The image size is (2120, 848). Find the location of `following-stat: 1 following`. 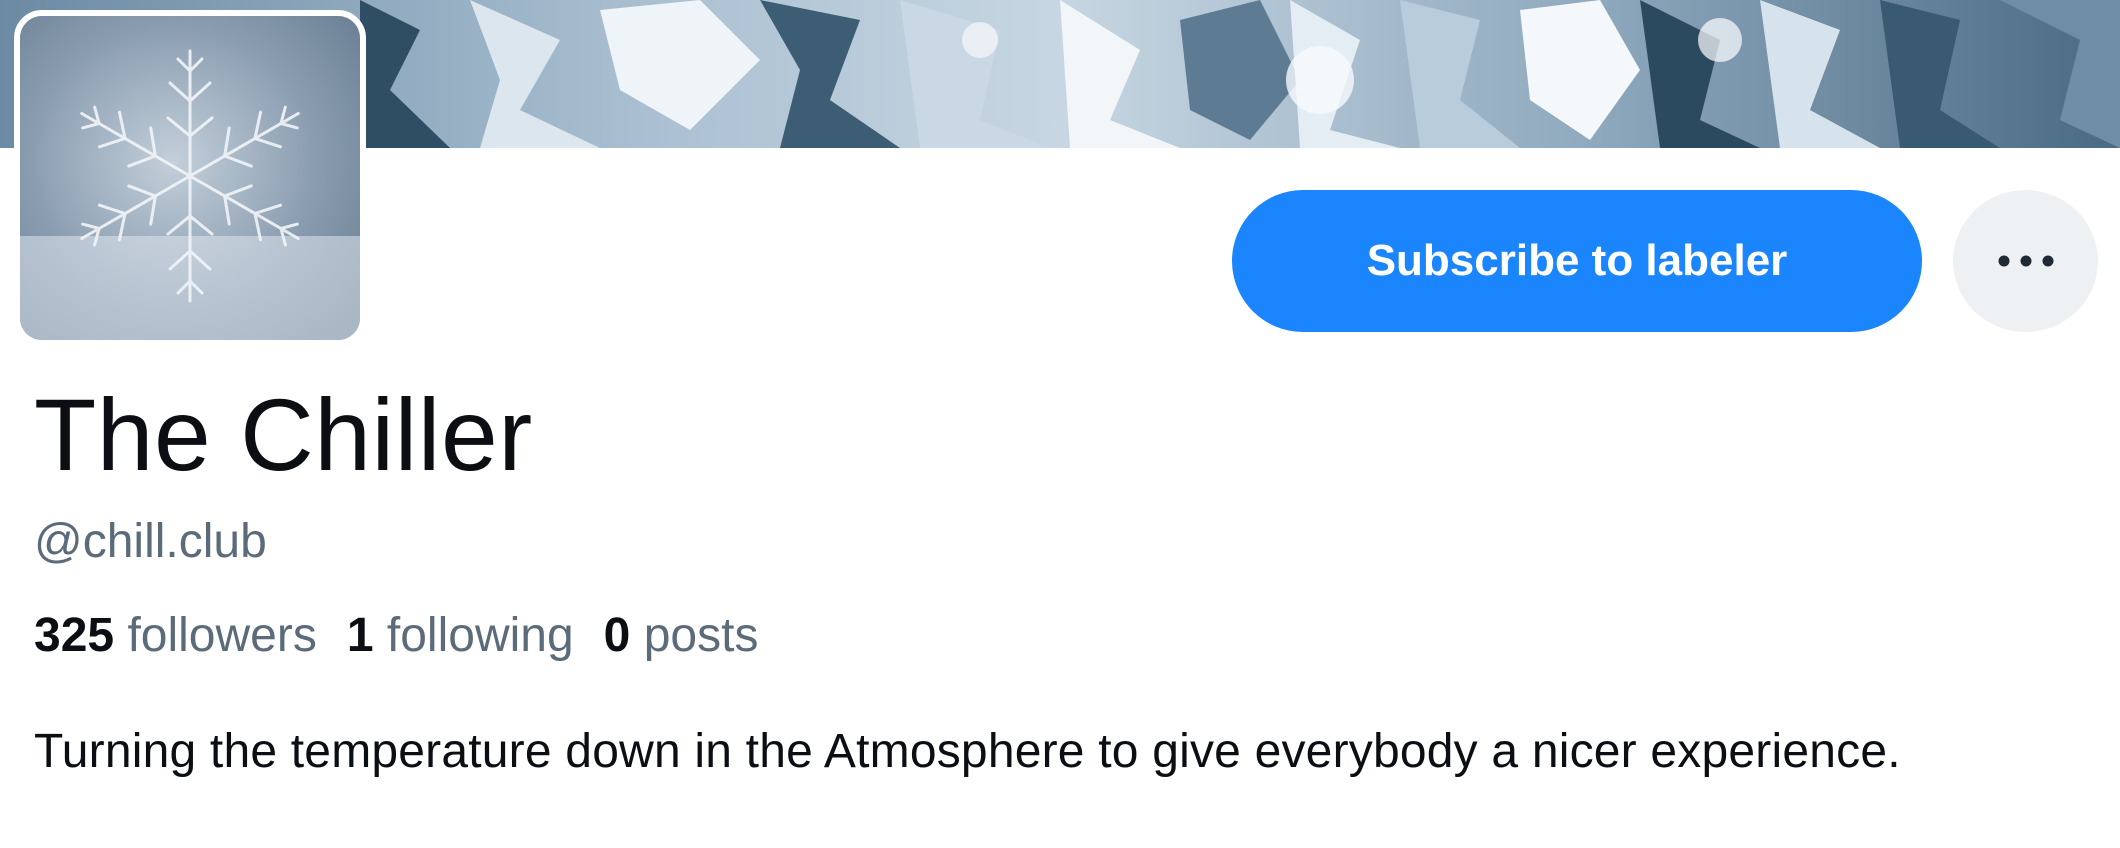

following-stat: 1 following is located at coordinates (460, 636).